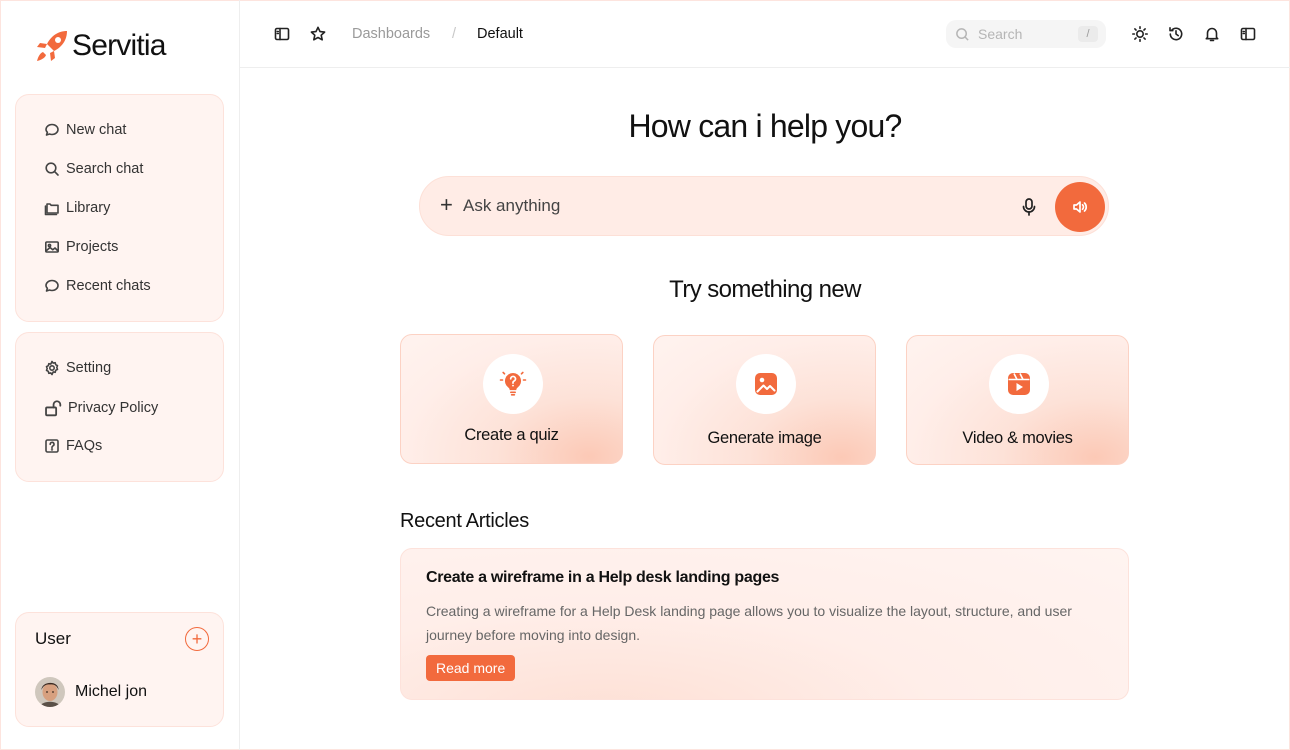  What do you see at coordinates (1088, 34) in the screenshot?
I see `search-shortcut-hint: /` at bounding box center [1088, 34].